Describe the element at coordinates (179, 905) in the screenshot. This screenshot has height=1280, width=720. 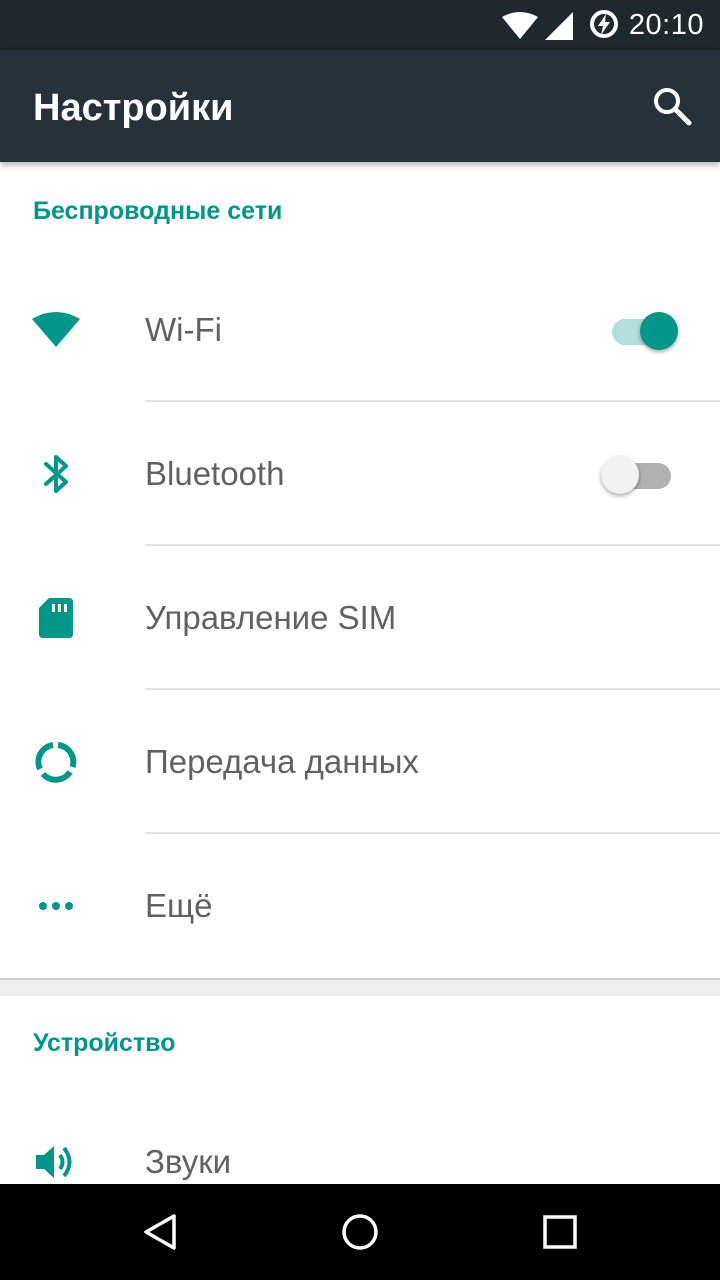
I see `settings-item-label: Ещё` at that location.